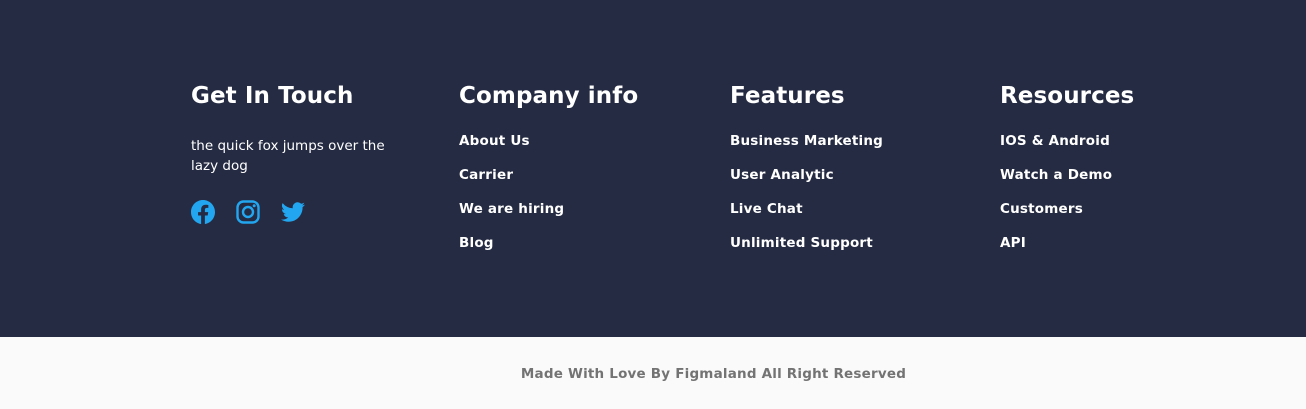  I want to click on facebook-icon, so click(203, 212).